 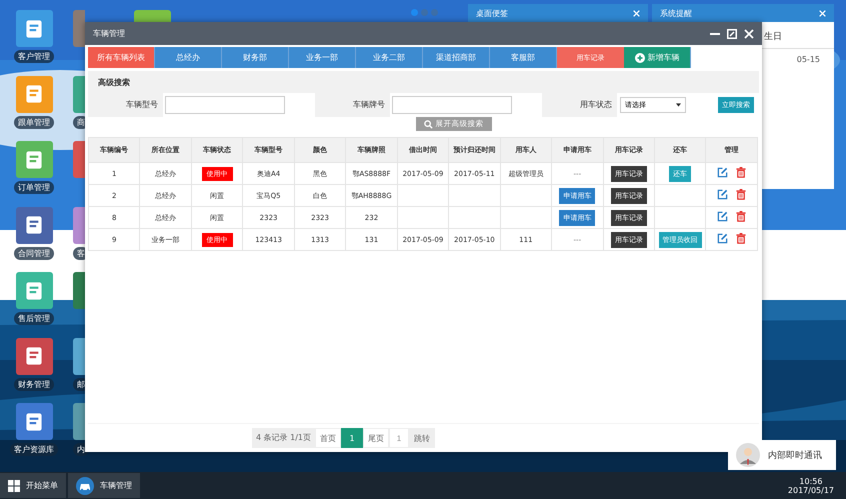 I want to click on widget-title: 系统提醒, so click(x=676, y=13).